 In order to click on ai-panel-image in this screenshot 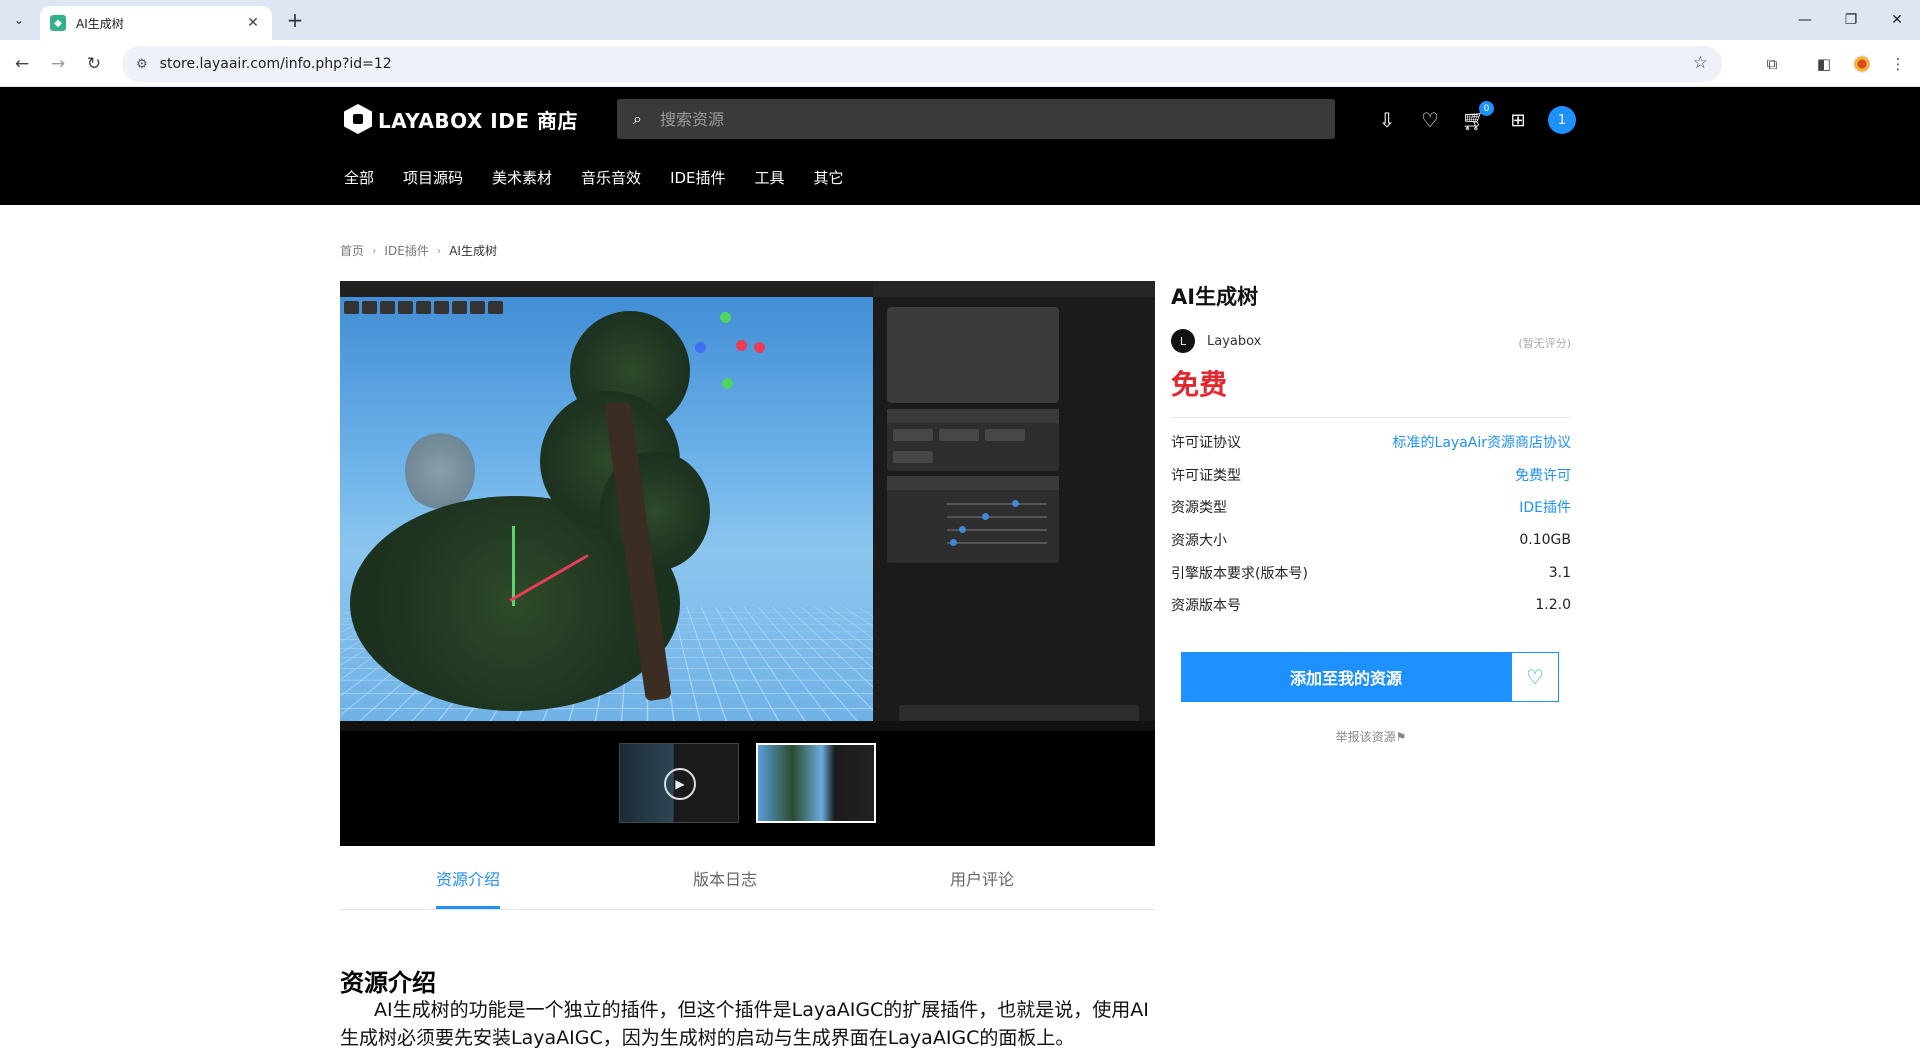, I will do `click(1014, 506)`.